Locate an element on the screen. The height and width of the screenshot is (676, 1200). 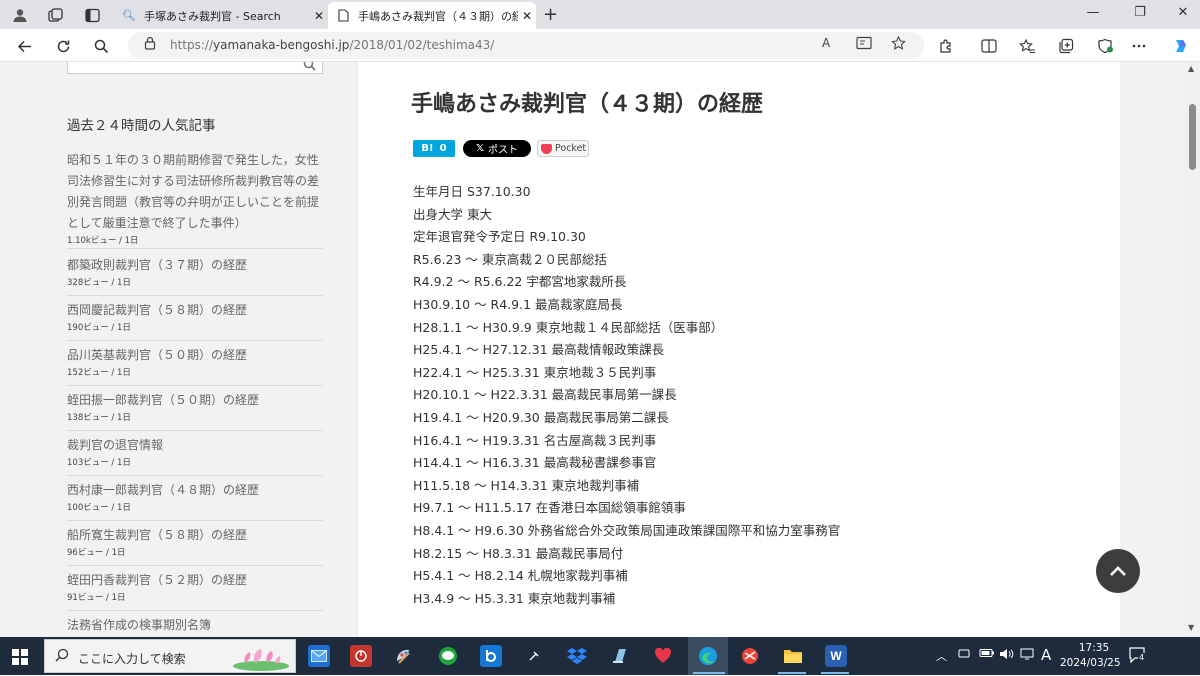
article-link: 船所寛生裁判官（５８期）の経歴 is located at coordinates (195, 533).